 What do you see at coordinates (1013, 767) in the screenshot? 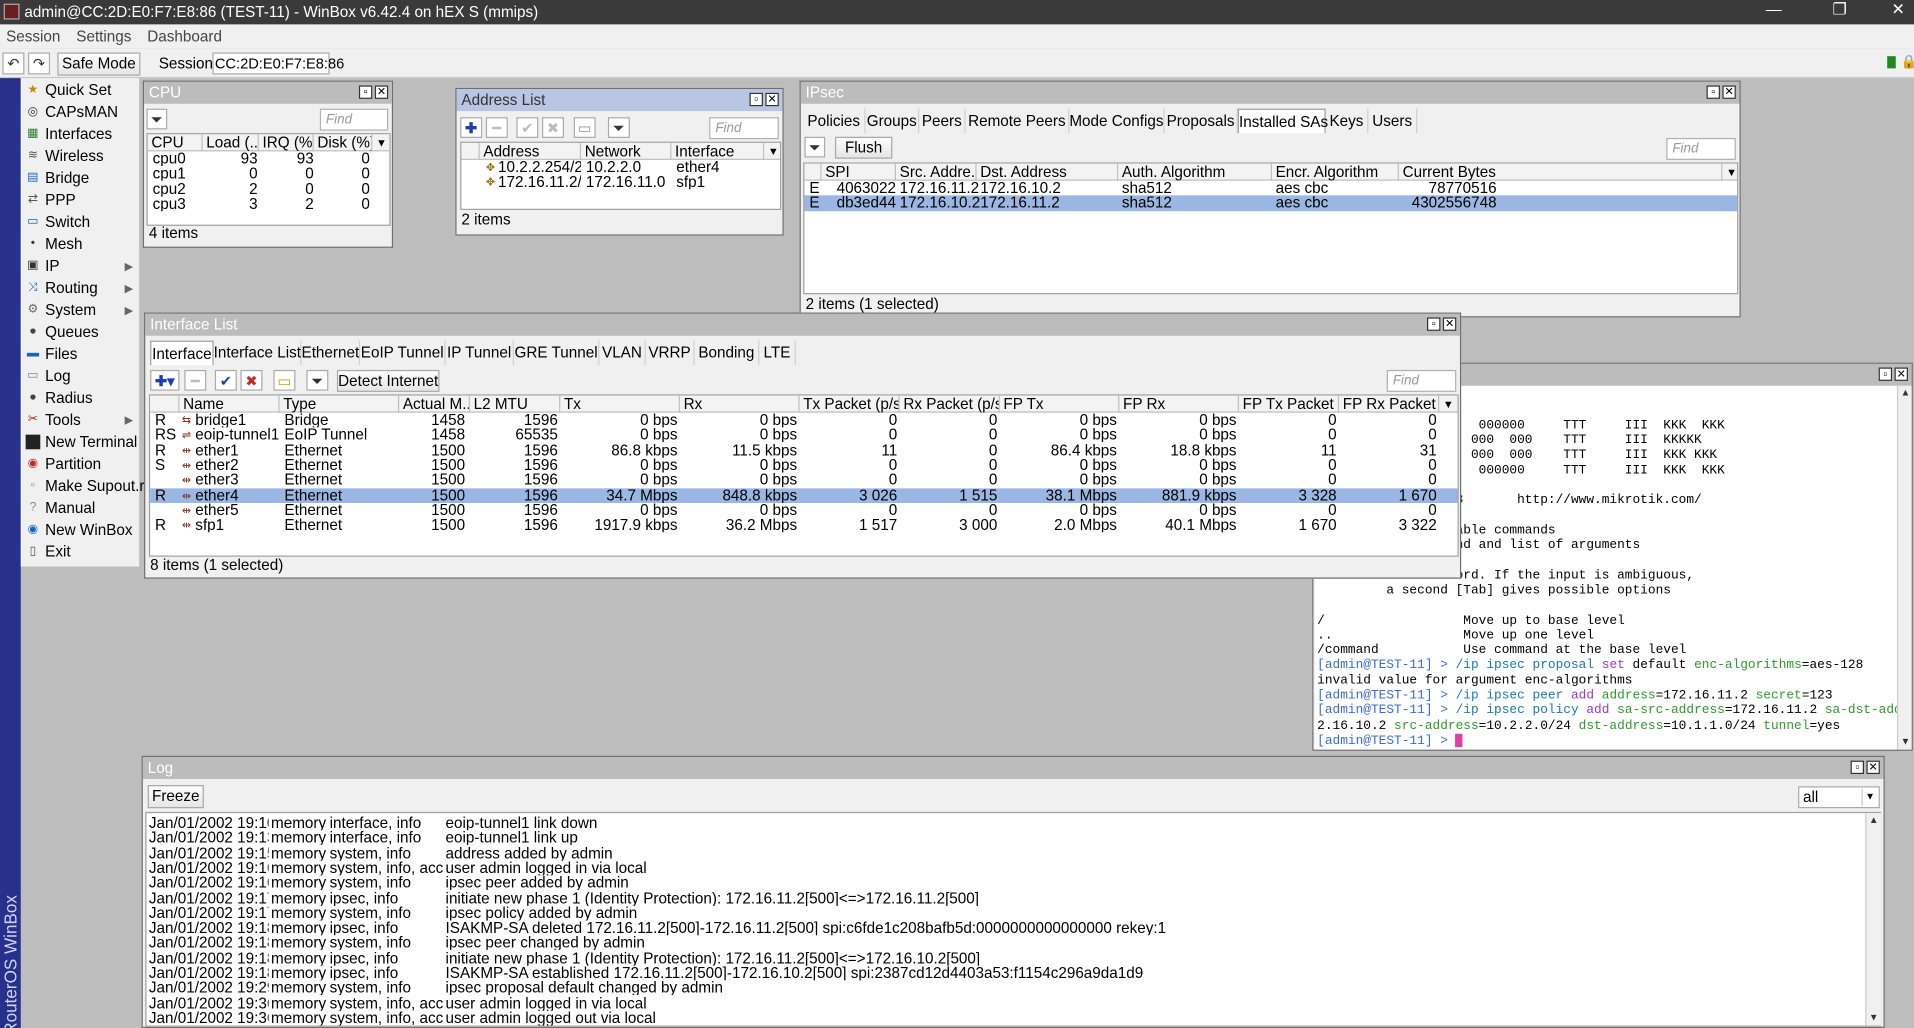
I see `log-window-header: Log ▫ ✕` at bounding box center [1013, 767].